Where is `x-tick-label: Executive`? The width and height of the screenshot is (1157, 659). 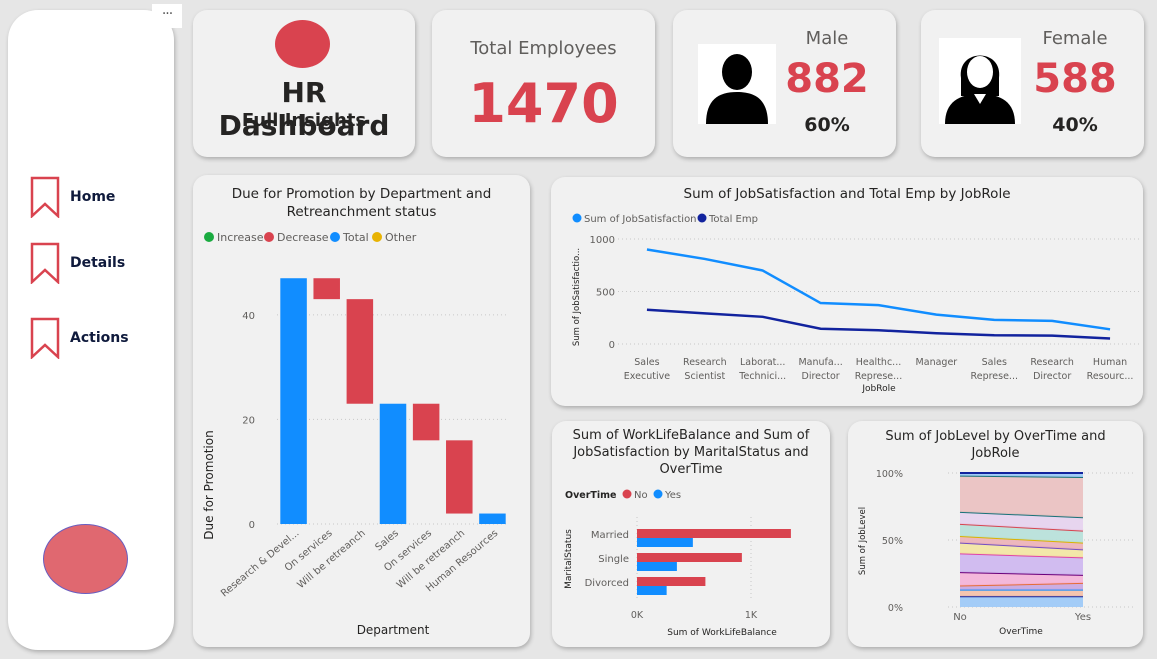 x-tick-label: Executive is located at coordinates (647, 376).